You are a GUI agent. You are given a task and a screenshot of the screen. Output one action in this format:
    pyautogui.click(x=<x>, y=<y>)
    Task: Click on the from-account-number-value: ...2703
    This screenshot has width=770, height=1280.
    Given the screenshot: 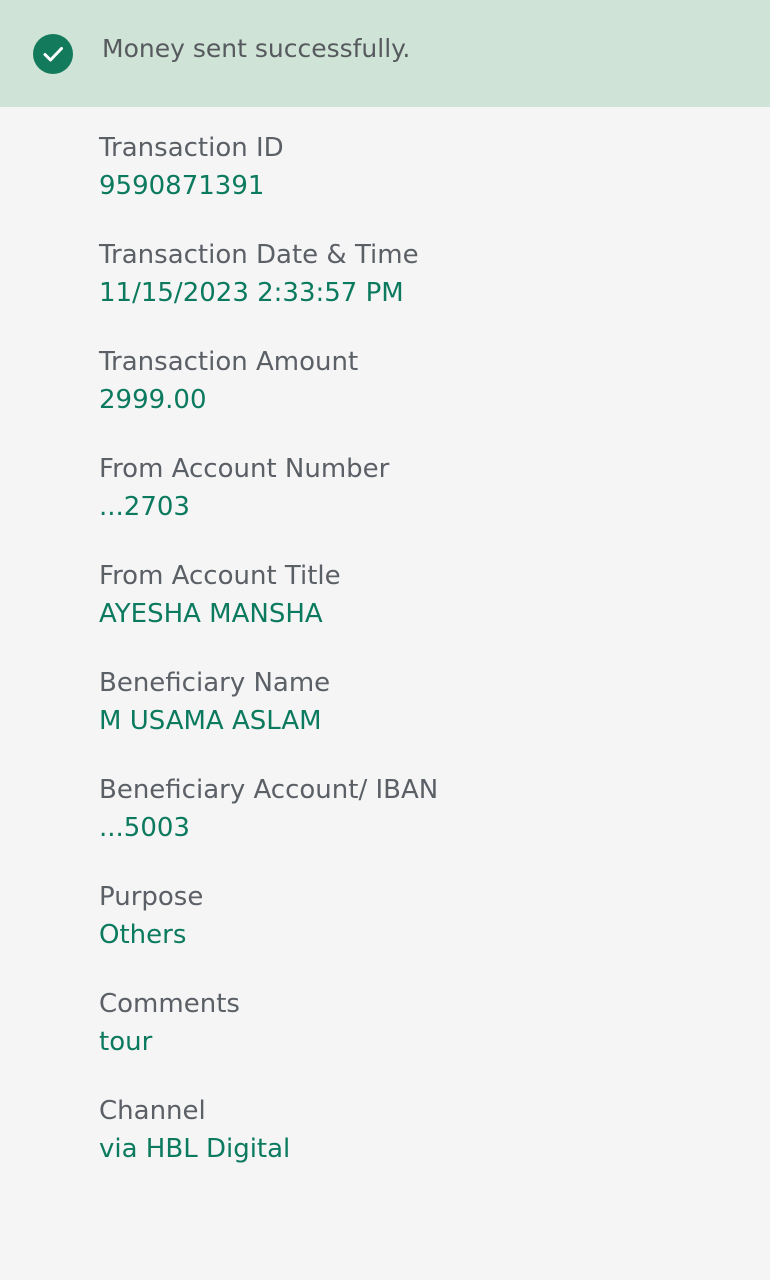 What is the action you would take?
    pyautogui.click(x=144, y=507)
    